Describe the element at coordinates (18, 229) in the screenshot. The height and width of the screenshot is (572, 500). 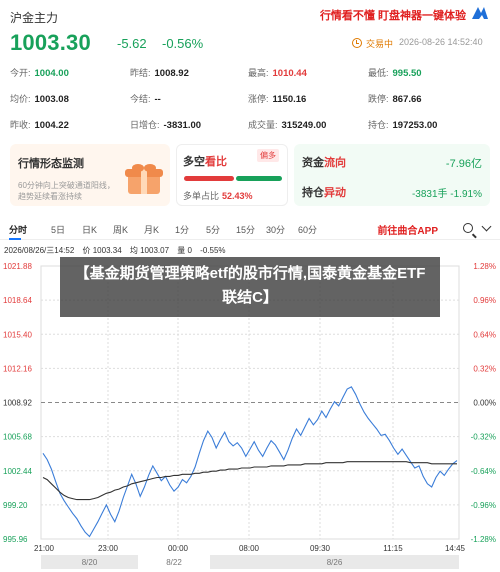
I see `period-tab: 分时` at that location.